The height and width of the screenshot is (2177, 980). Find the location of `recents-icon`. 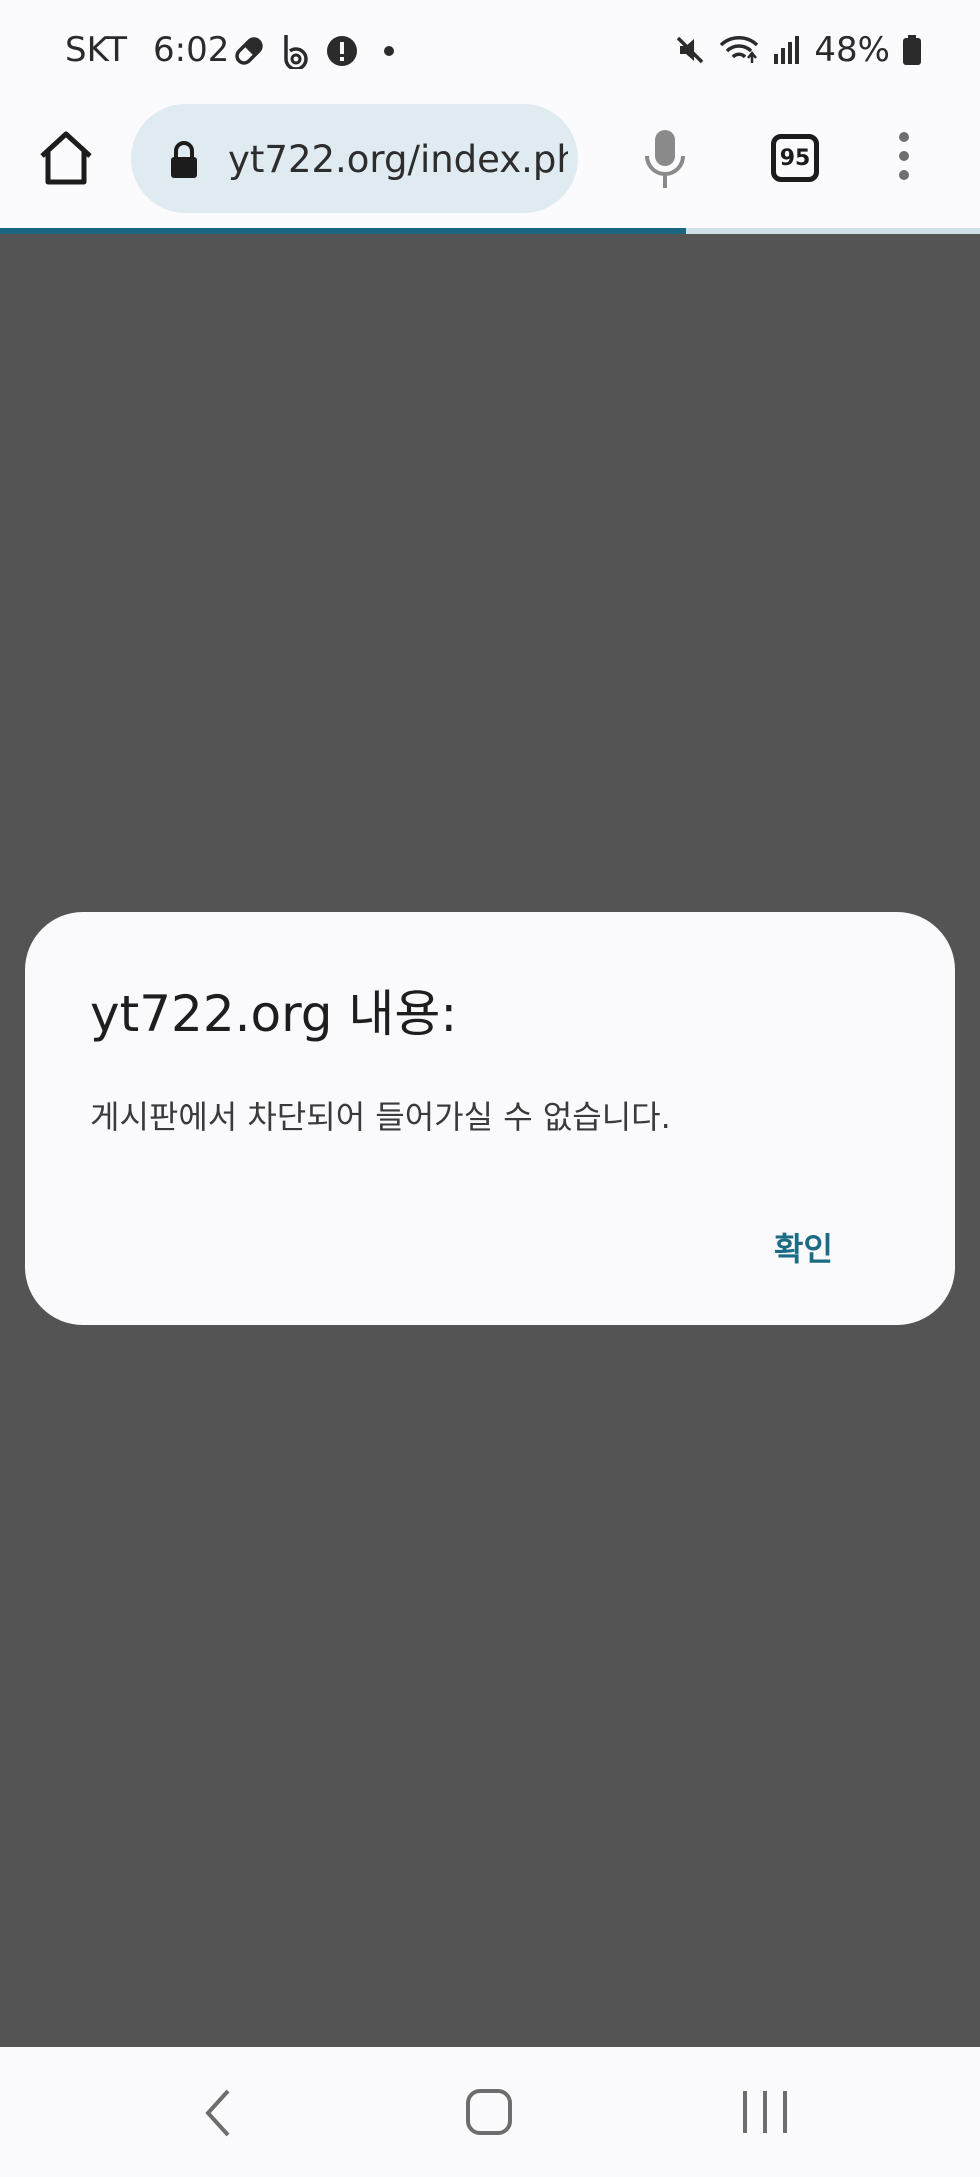

recents-icon is located at coordinates (765, 2112).